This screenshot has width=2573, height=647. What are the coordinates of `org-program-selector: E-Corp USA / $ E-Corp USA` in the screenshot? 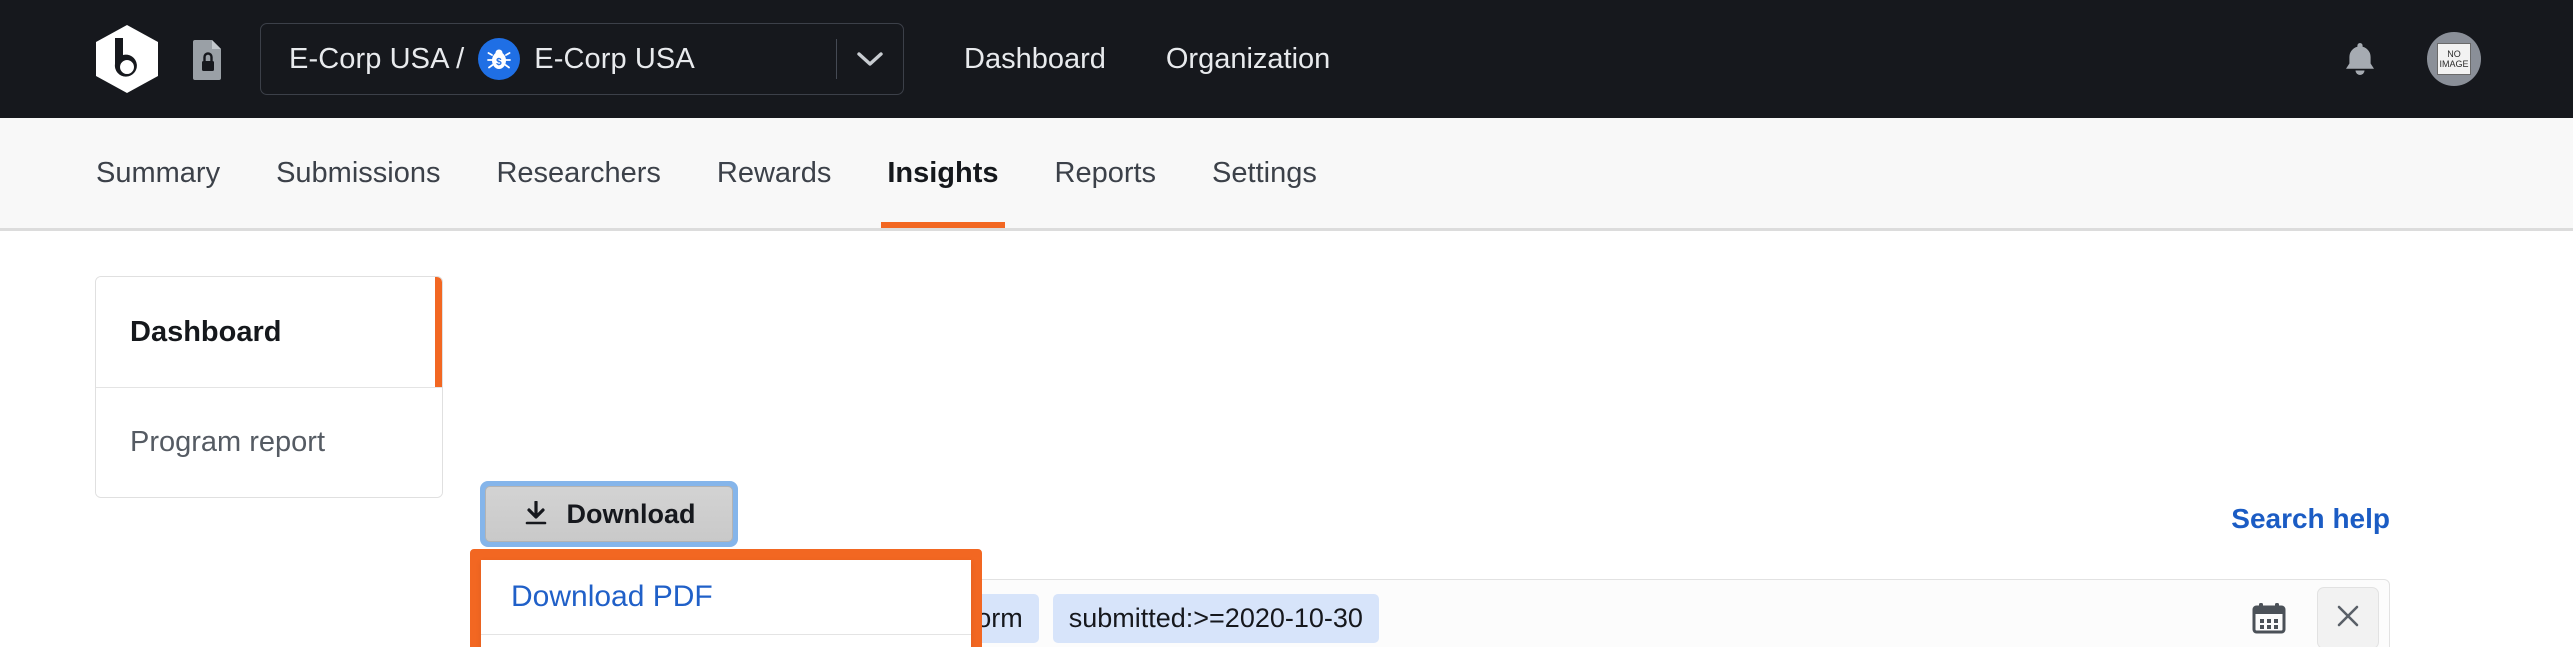 It's located at (582, 59).